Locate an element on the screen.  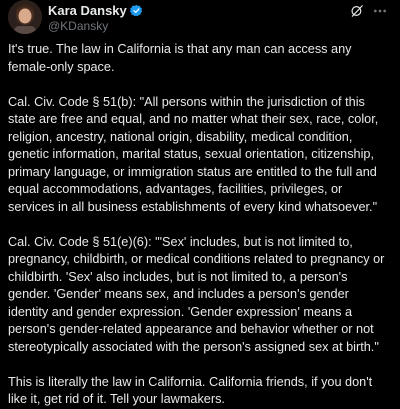
more-options-icon is located at coordinates (380, 11).